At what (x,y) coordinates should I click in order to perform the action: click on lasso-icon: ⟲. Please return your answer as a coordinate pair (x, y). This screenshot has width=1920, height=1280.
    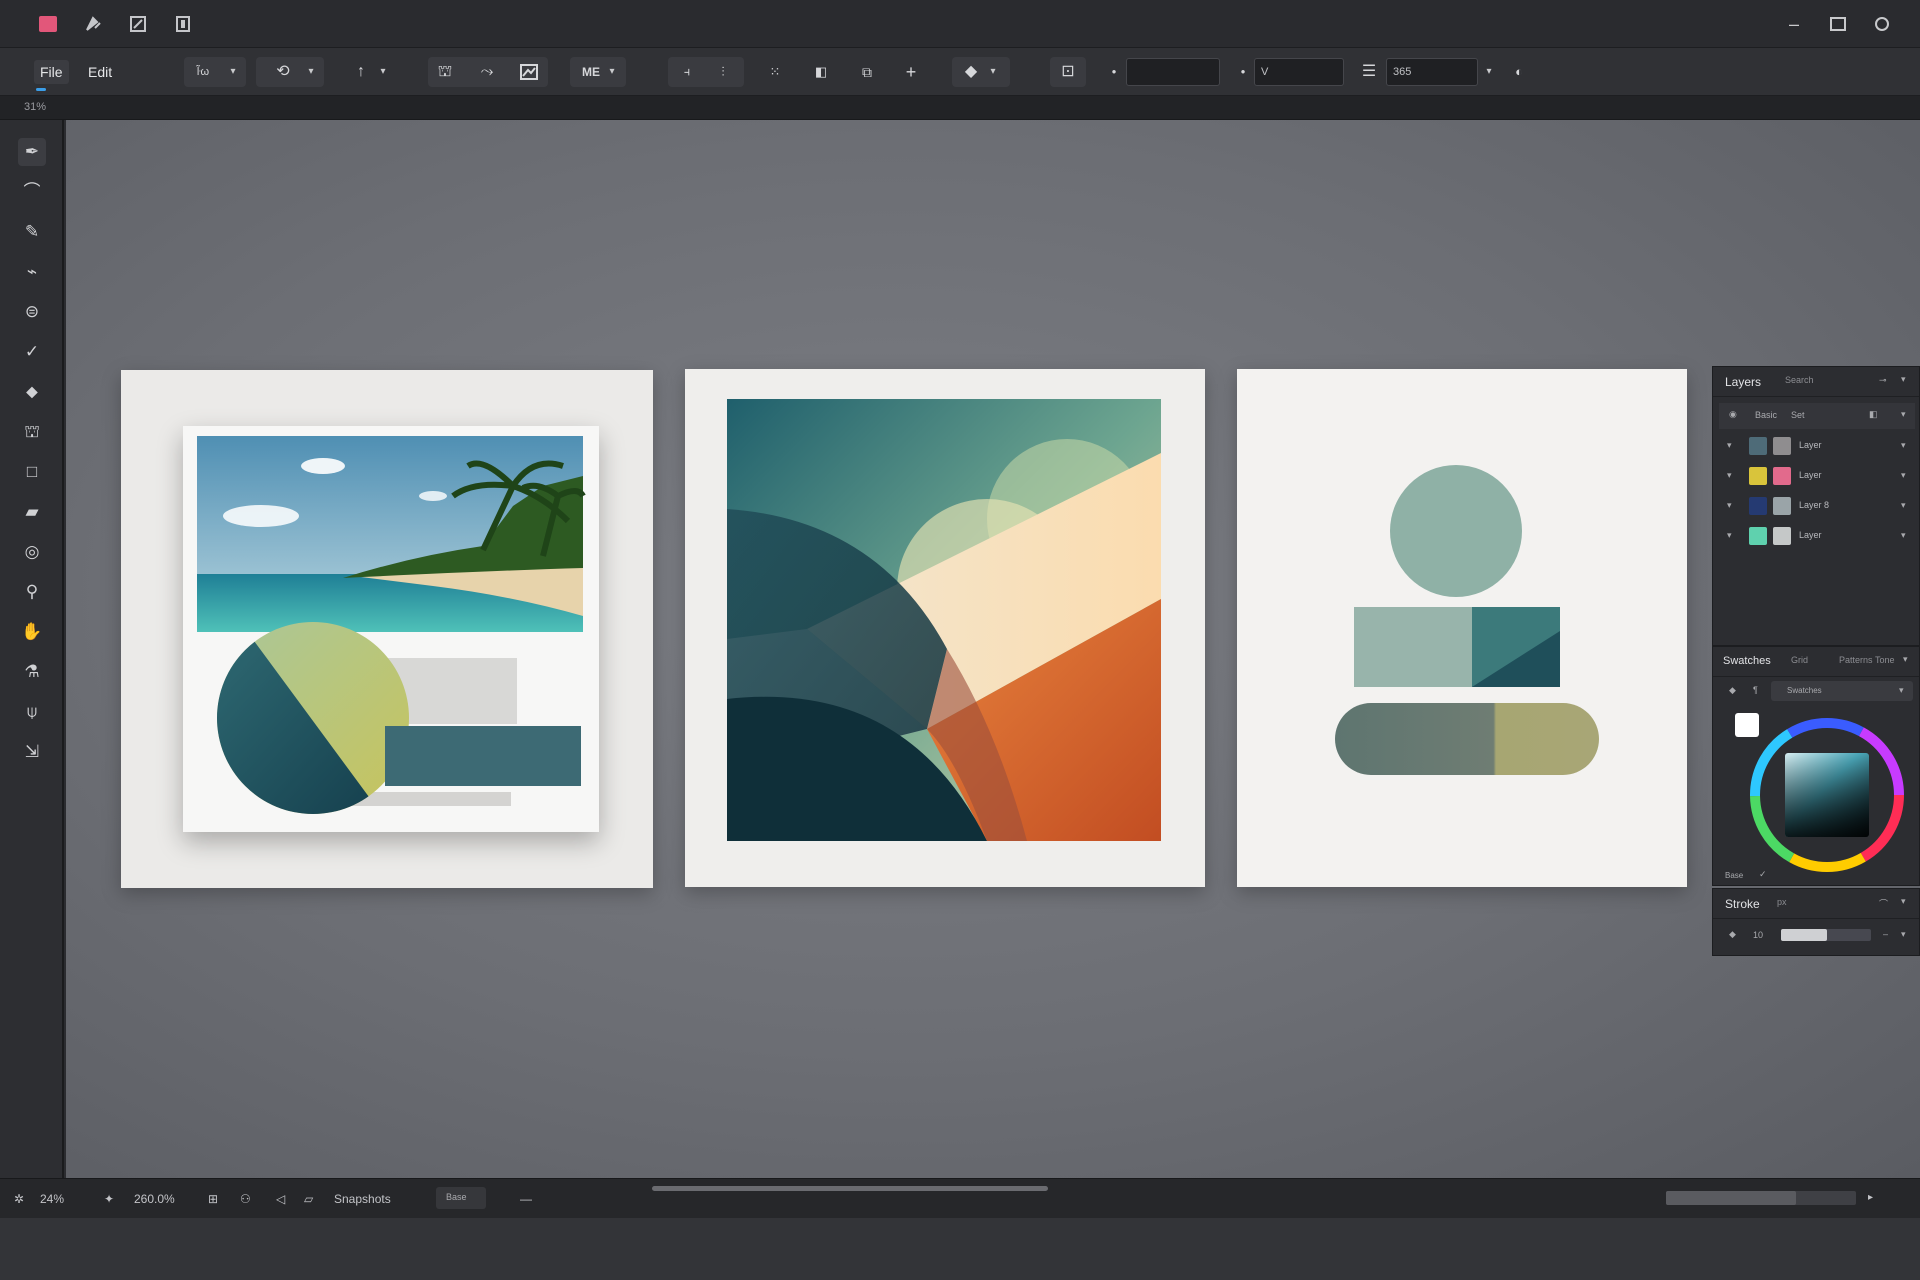
    Looking at the image, I should click on (283, 72).